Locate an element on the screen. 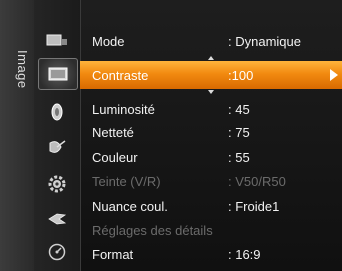 The image size is (342, 271). menu-item-teinte: Teinte (V/R) : V50/R50 is located at coordinates (211, 181).